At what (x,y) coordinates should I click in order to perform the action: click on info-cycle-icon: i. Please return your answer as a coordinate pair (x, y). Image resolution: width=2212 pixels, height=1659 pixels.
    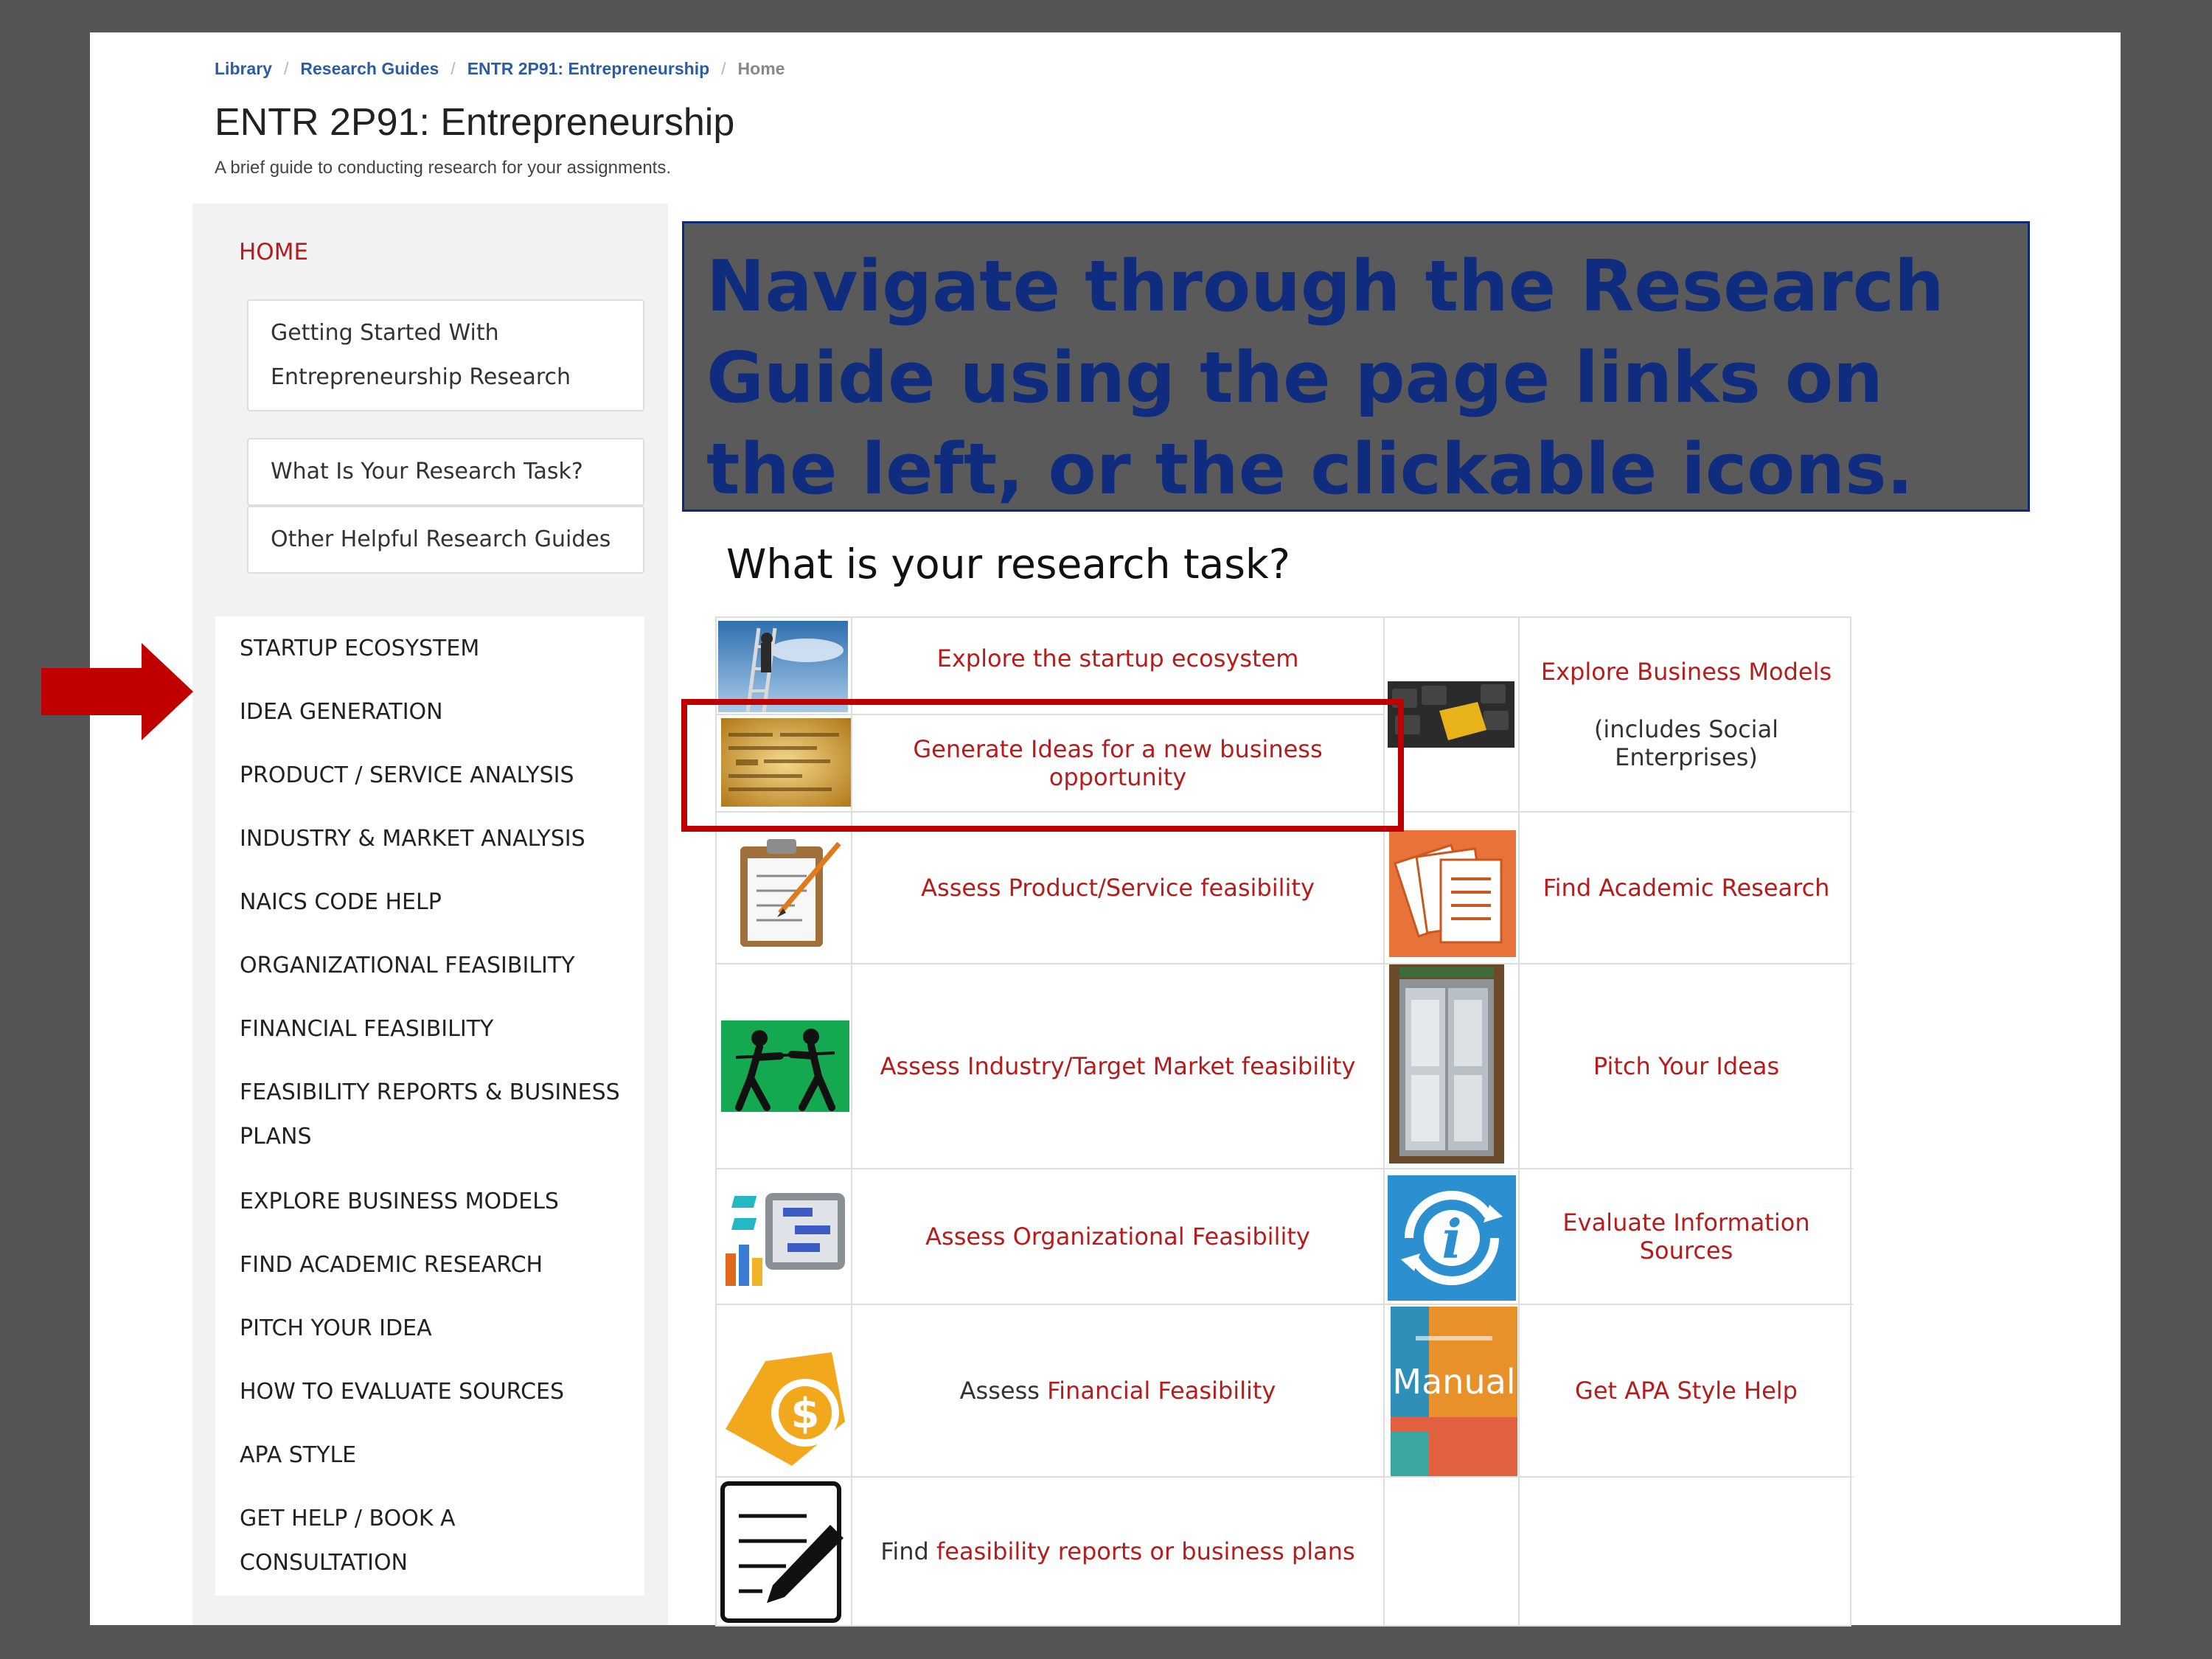
    Looking at the image, I should click on (1452, 1238).